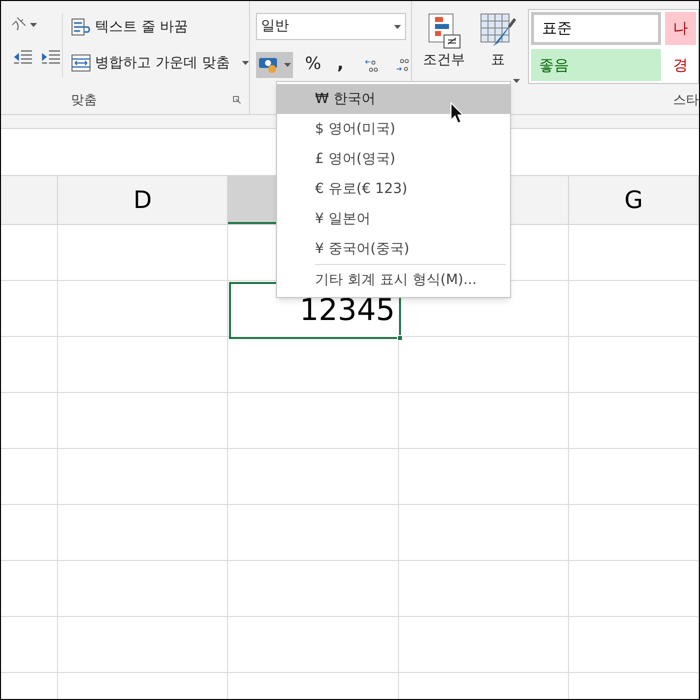  I want to click on number-format-value: 일반, so click(275, 26).